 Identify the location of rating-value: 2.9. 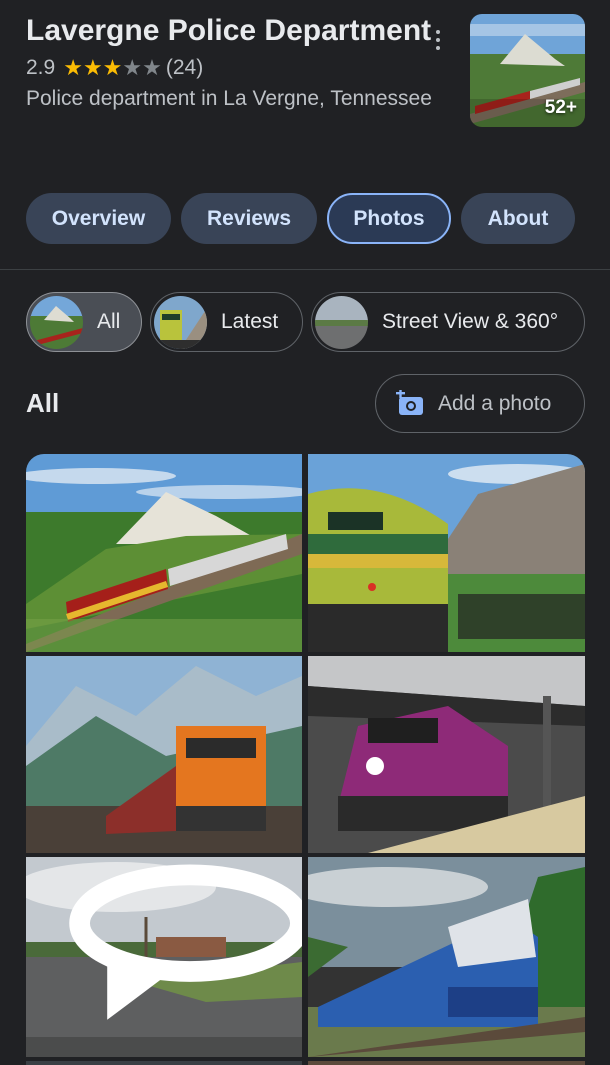
(41, 67).